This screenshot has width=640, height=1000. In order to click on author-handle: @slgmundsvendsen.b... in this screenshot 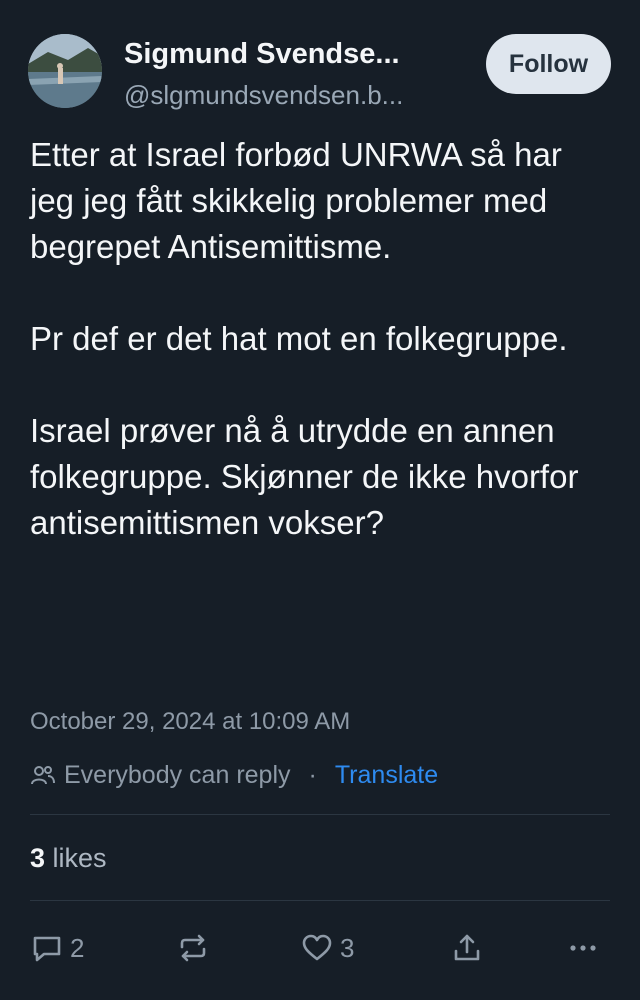, I will do `click(294, 95)`.